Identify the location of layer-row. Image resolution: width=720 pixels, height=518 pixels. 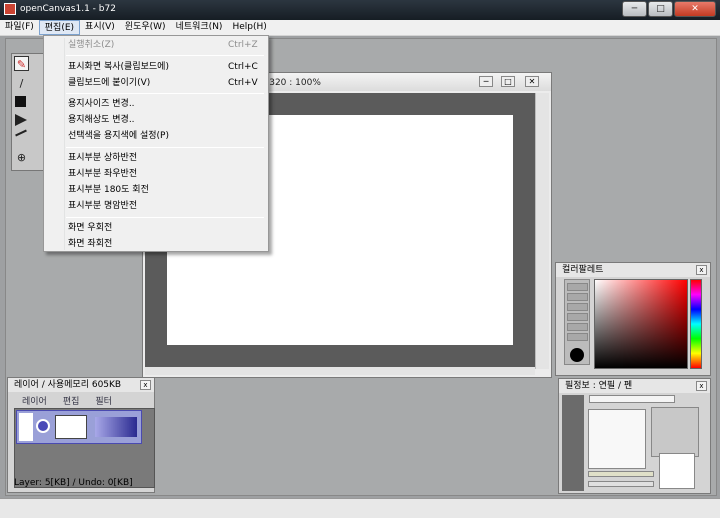
(79, 427).